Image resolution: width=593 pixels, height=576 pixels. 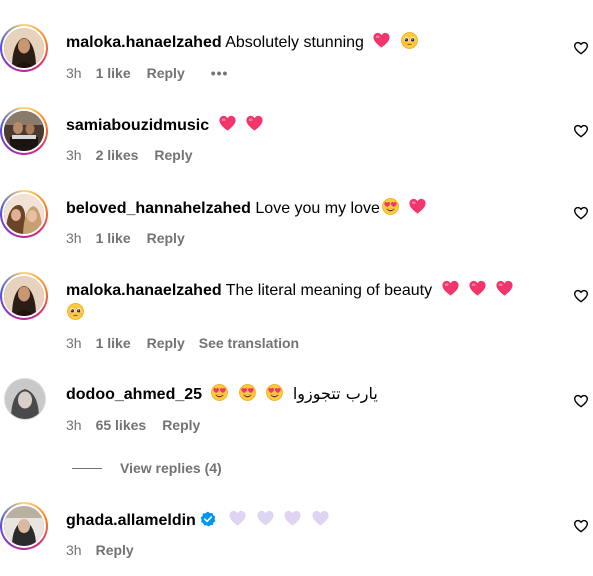 I want to click on comment-meta: 3h 2 likes Reply, so click(x=136, y=155).